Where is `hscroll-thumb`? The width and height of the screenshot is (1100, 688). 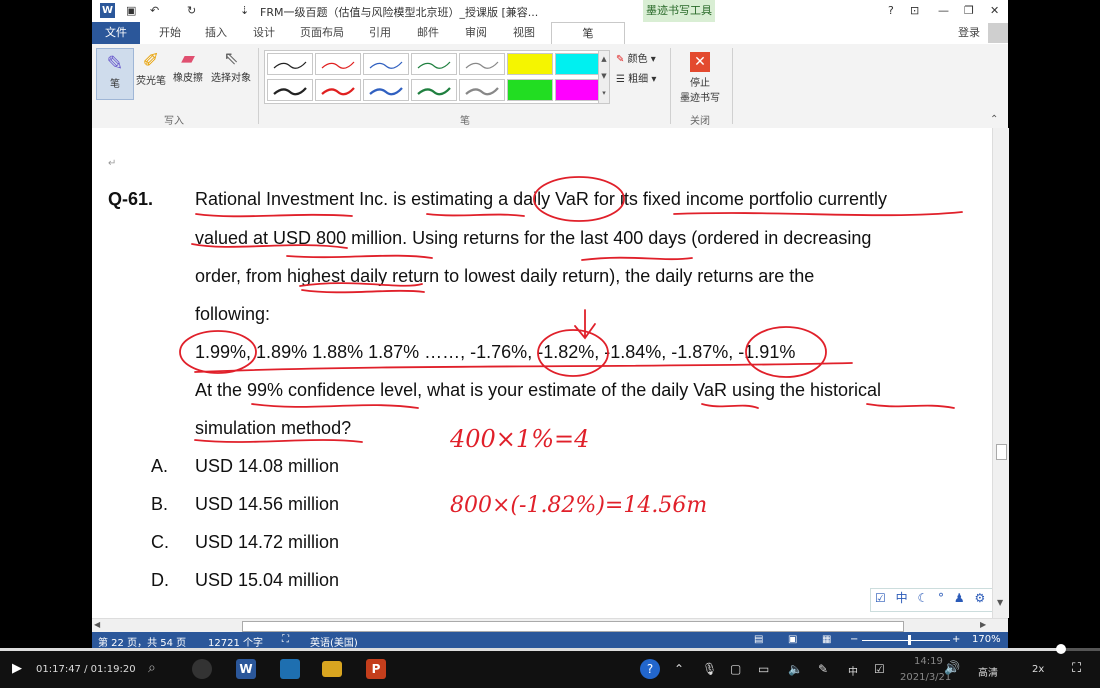
hscroll-thumb is located at coordinates (573, 626).